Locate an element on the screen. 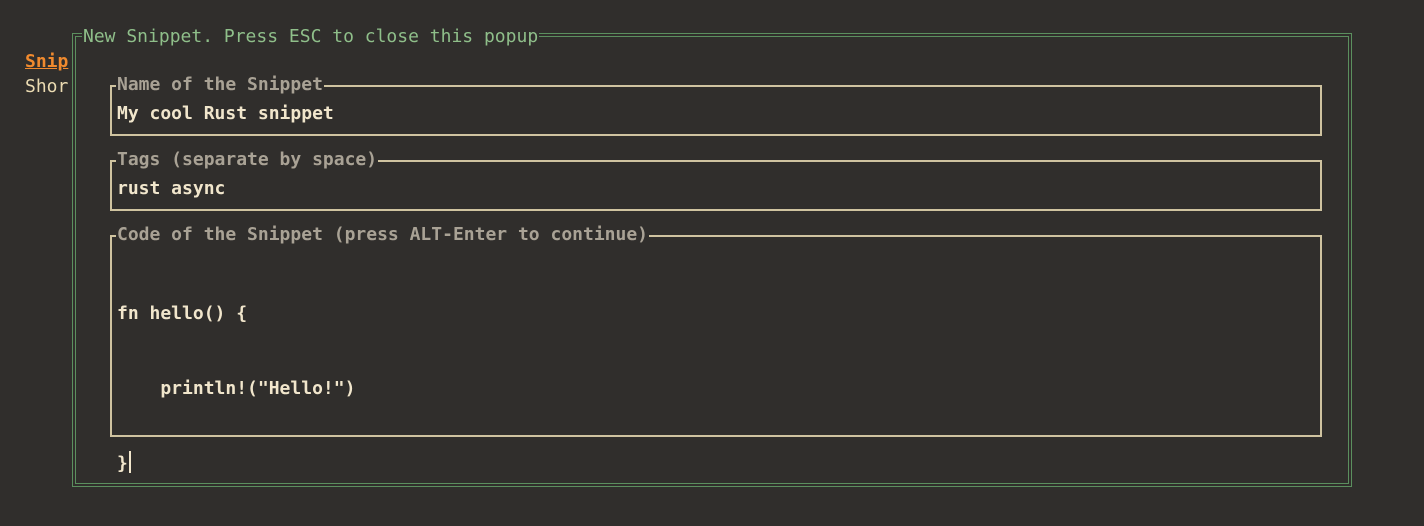 This screenshot has width=1424, height=526. snippet-tags-field: Tags (separate by space) rust async is located at coordinates (716, 180).